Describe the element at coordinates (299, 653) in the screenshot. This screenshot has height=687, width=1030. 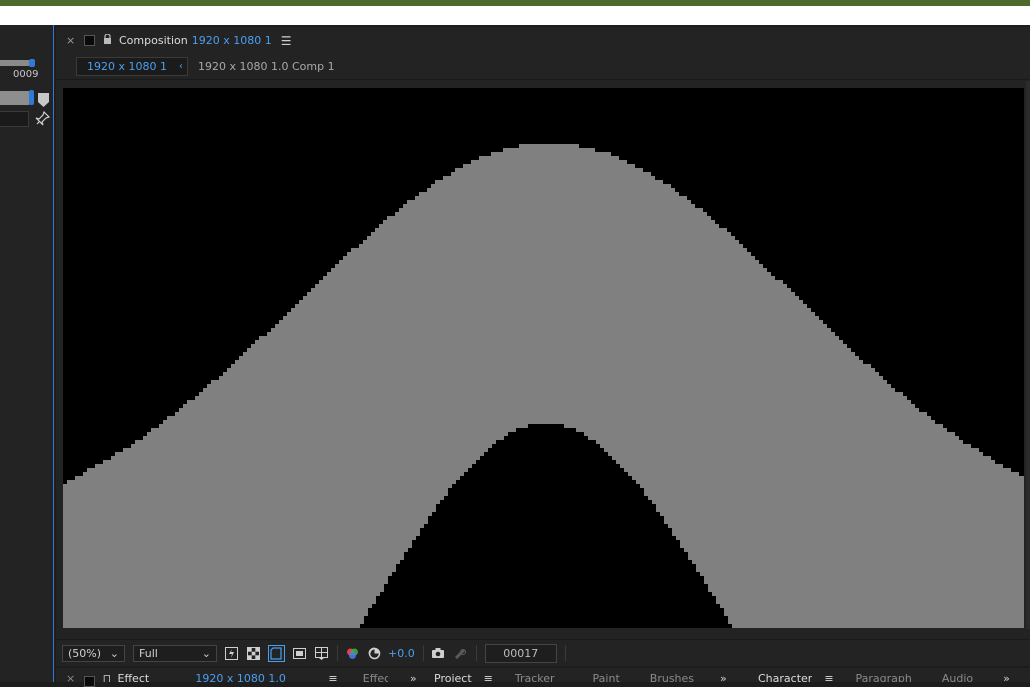
I see `region-of-interest-icon` at that location.